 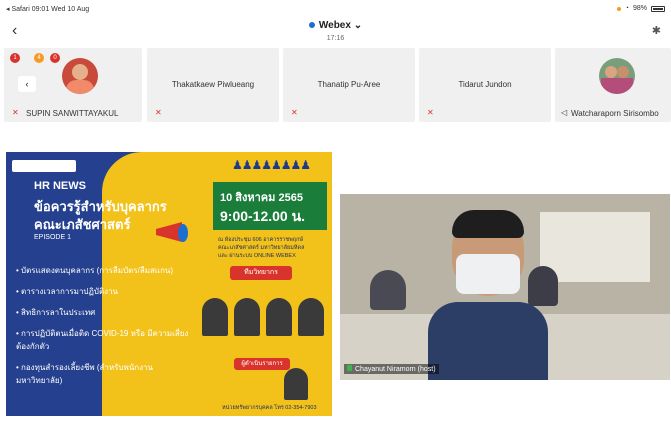 I want to click on badge-orange: 4, so click(x=39, y=58).